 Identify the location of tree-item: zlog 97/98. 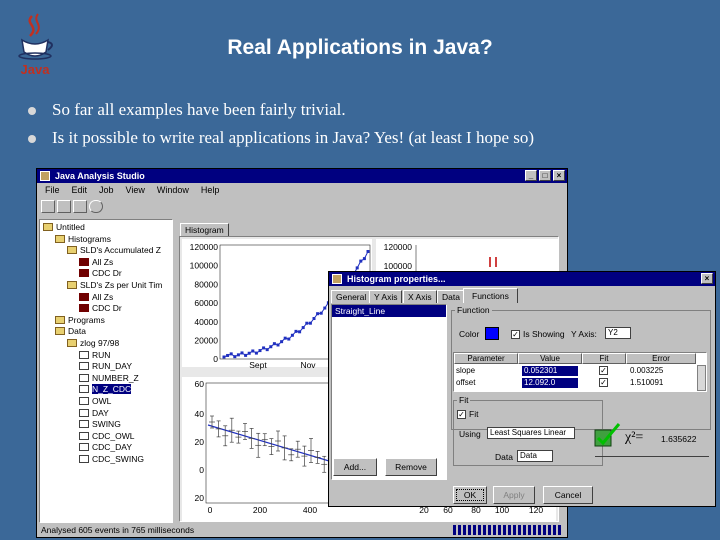
(106, 344).